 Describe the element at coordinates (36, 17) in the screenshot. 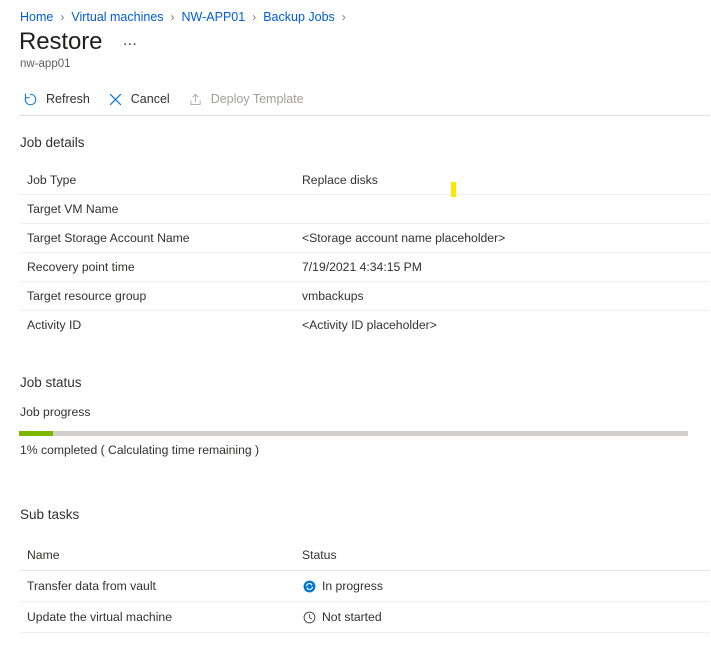

I see `breadcrumb-item-home: Home` at that location.